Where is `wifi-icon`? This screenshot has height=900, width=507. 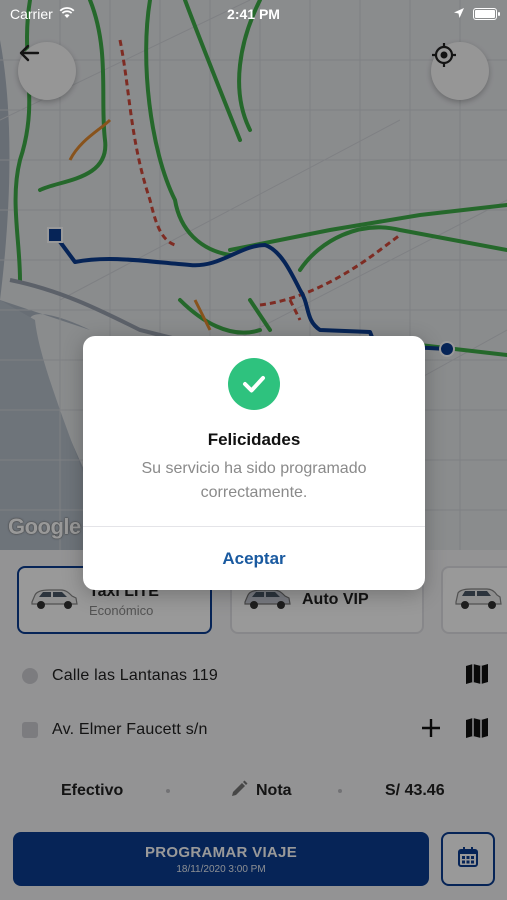
wifi-icon is located at coordinates (67, 14).